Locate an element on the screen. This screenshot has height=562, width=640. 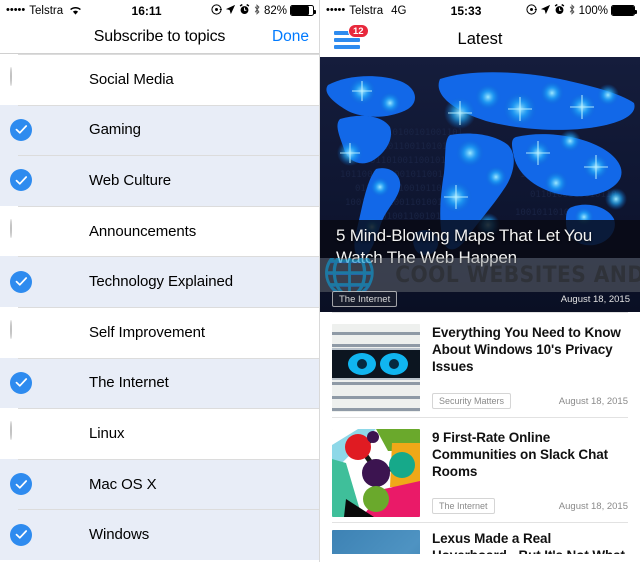
status-bar-time: 15:33 is located at coordinates (466, 10).